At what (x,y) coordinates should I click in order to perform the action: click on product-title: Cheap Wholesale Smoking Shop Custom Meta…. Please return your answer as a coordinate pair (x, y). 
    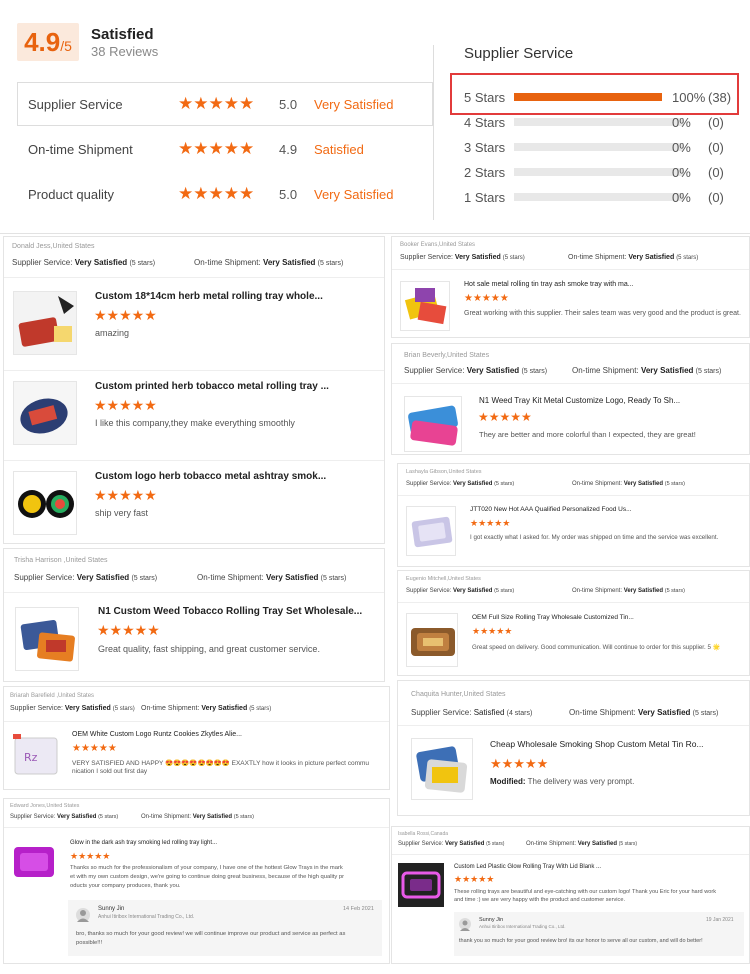
    Looking at the image, I should click on (597, 744).